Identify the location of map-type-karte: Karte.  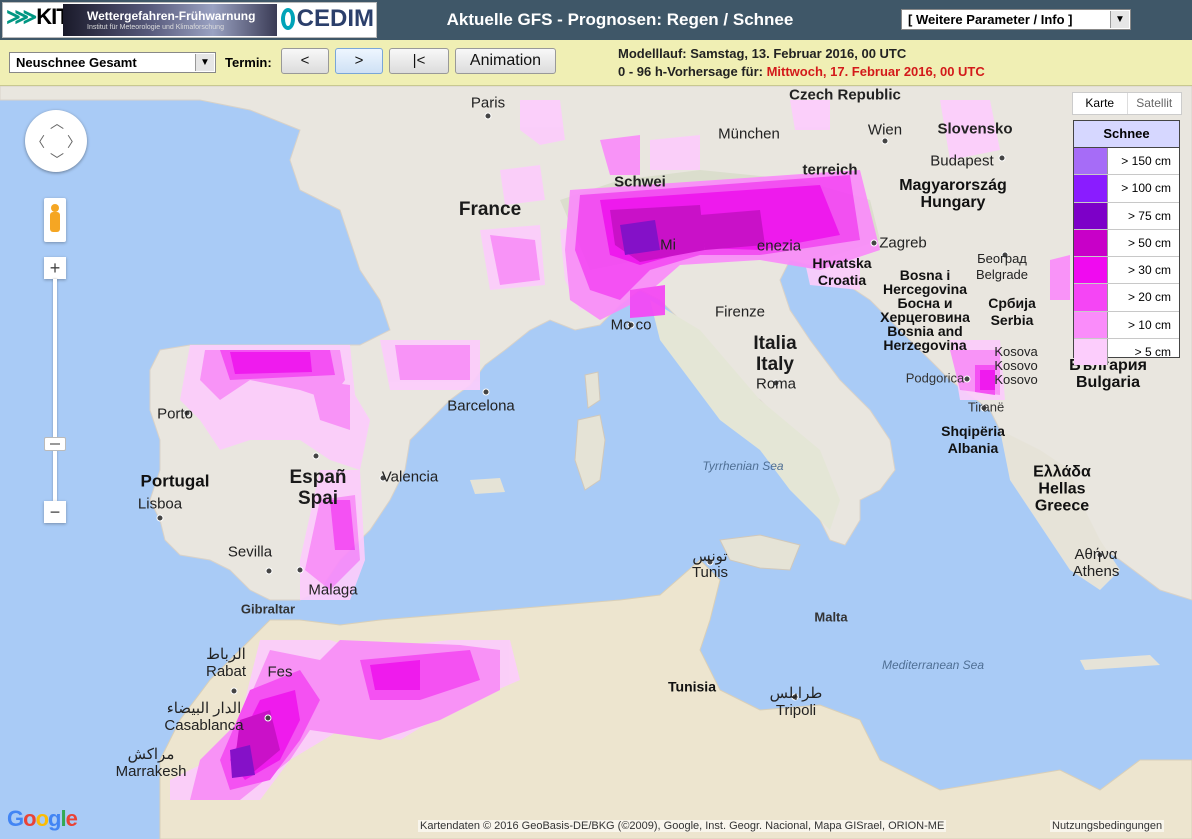
(1100, 103).